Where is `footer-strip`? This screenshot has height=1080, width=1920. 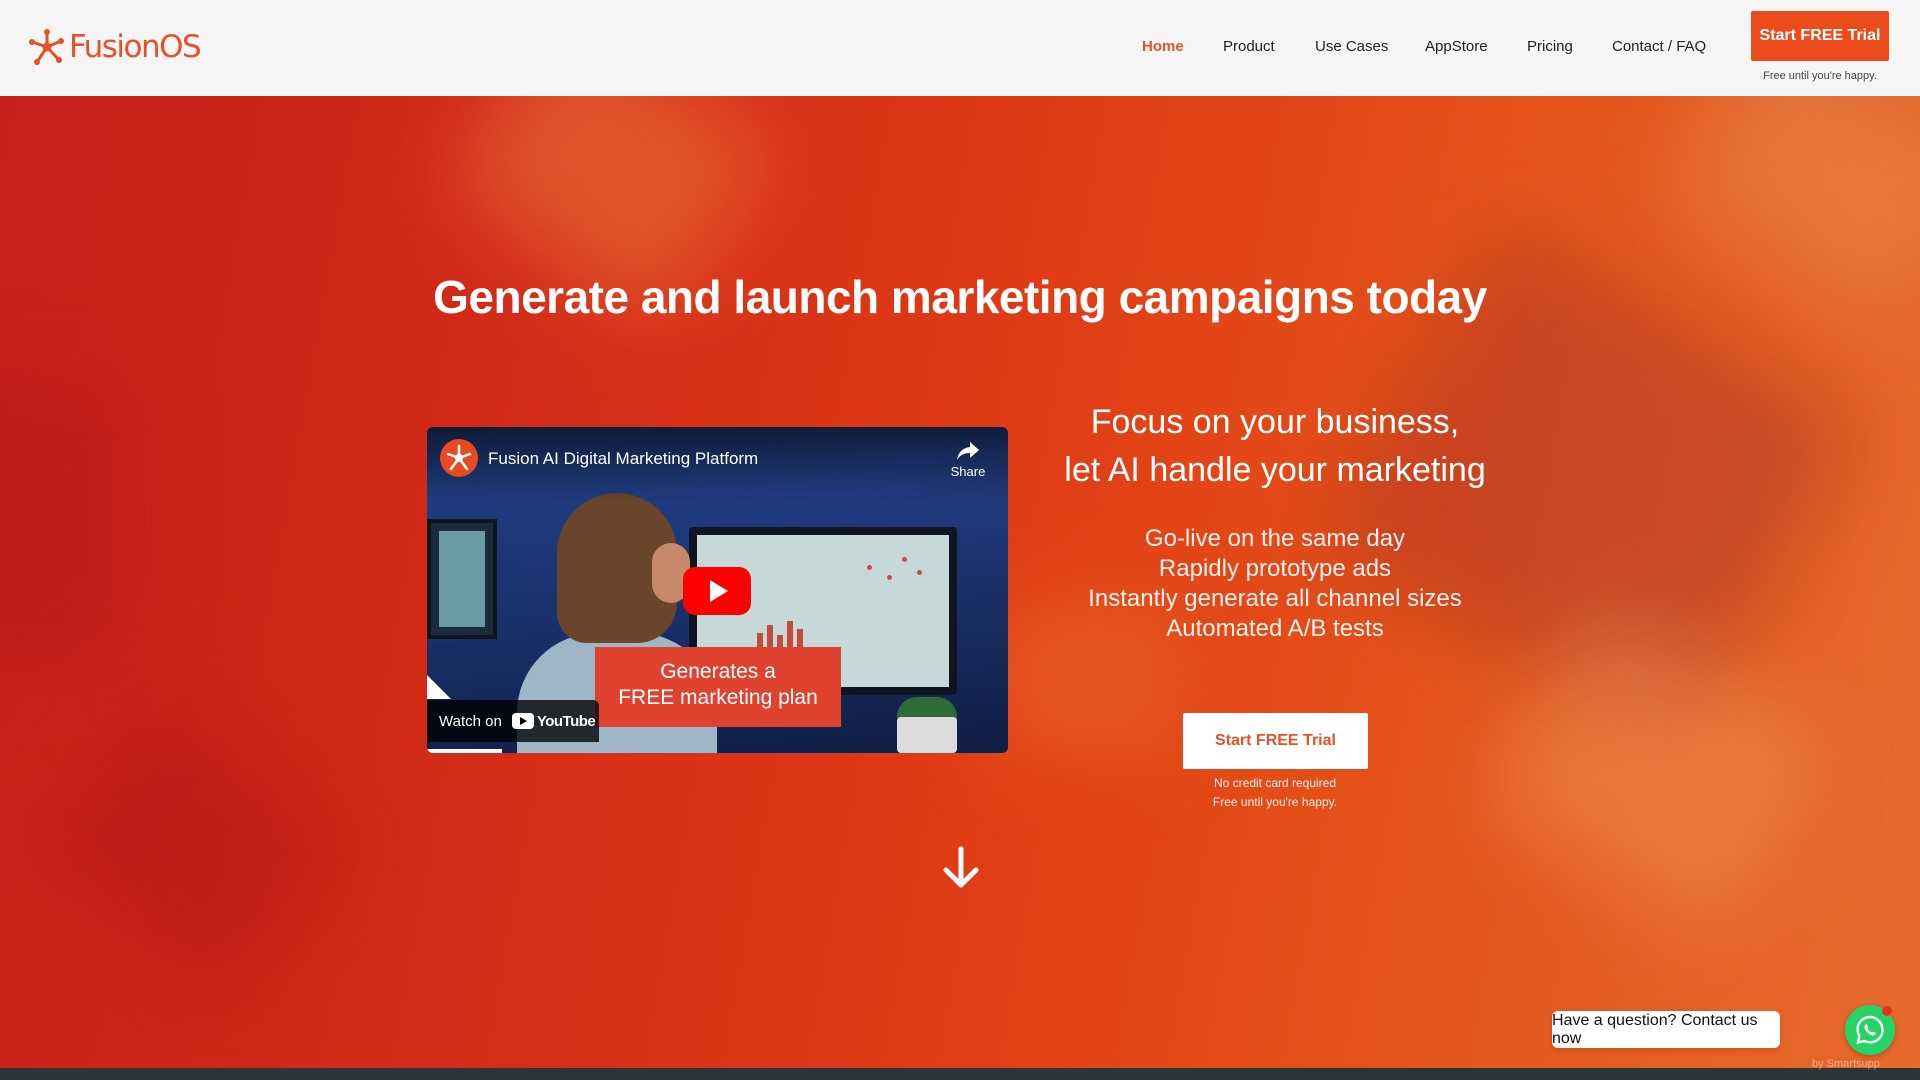
footer-strip is located at coordinates (960, 1074).